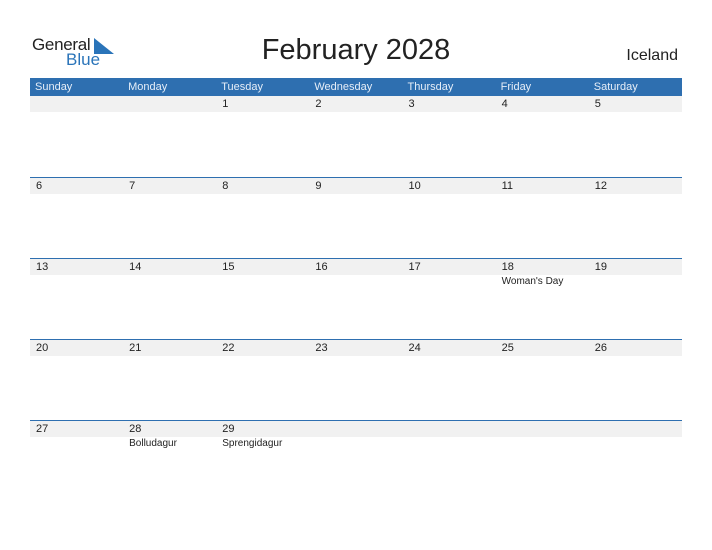  Describe the element at coordinates (600, 348) in the screenshot. I see `day-number: 26` at that location.